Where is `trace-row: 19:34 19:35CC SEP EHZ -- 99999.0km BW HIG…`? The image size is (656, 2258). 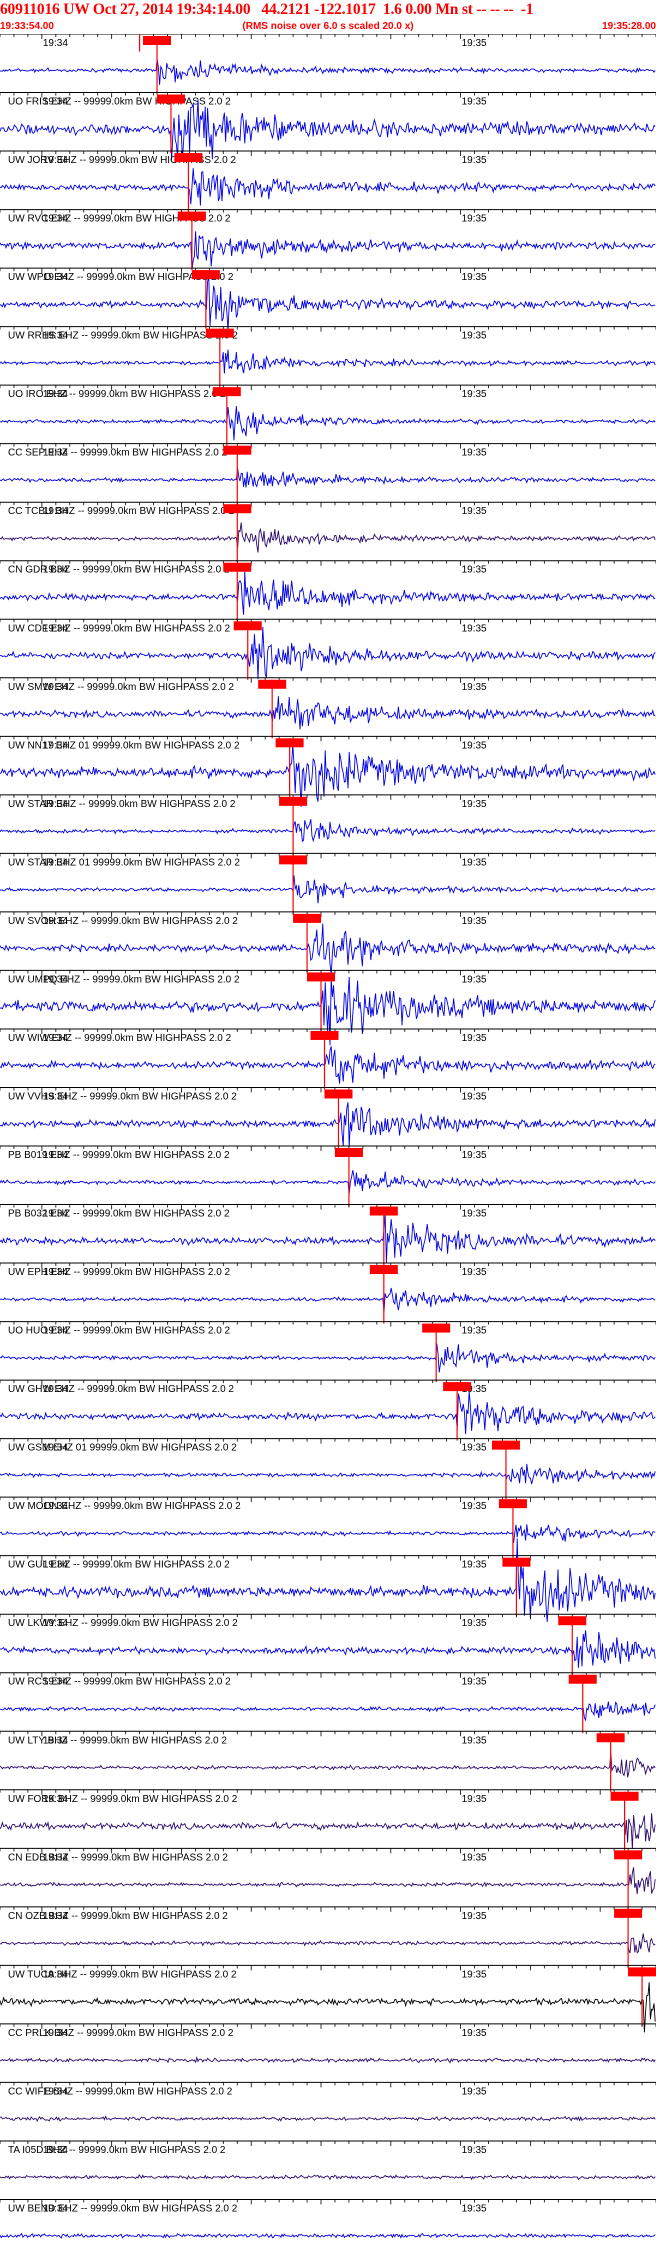
trace-row: 19:34 19:35CC SEP EHZ -- 99999.0km BW HIG… is located at coordinates (328, 474).